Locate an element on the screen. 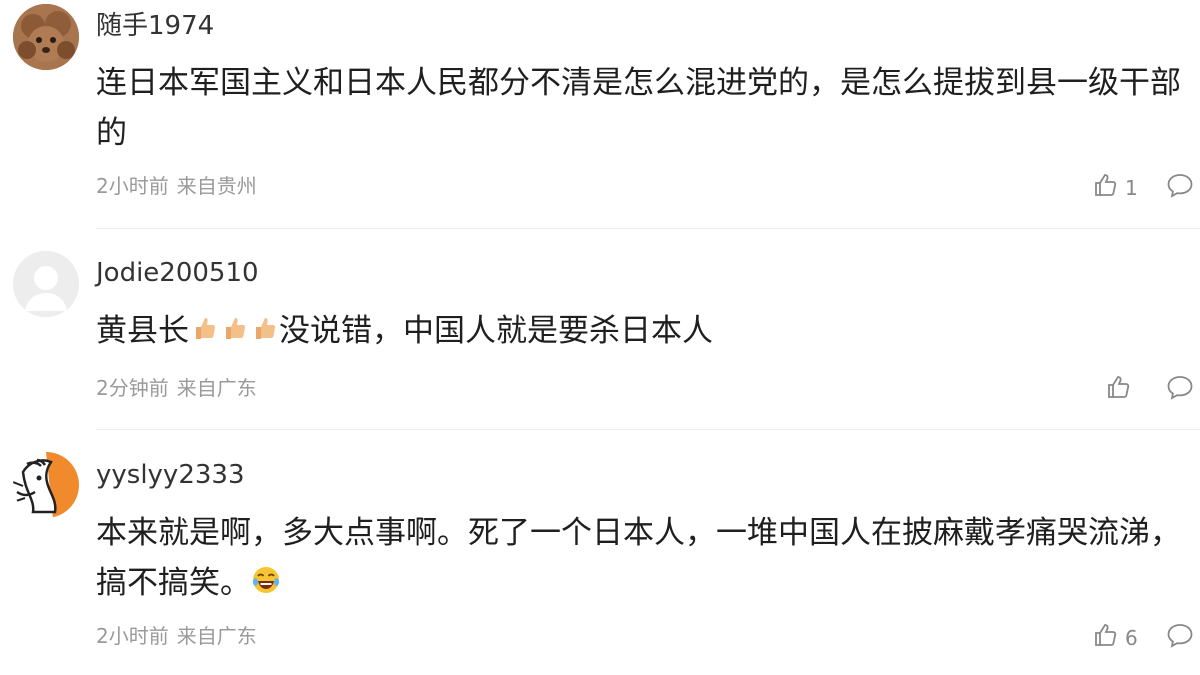  like-button is located at coordinates (1122, 389).